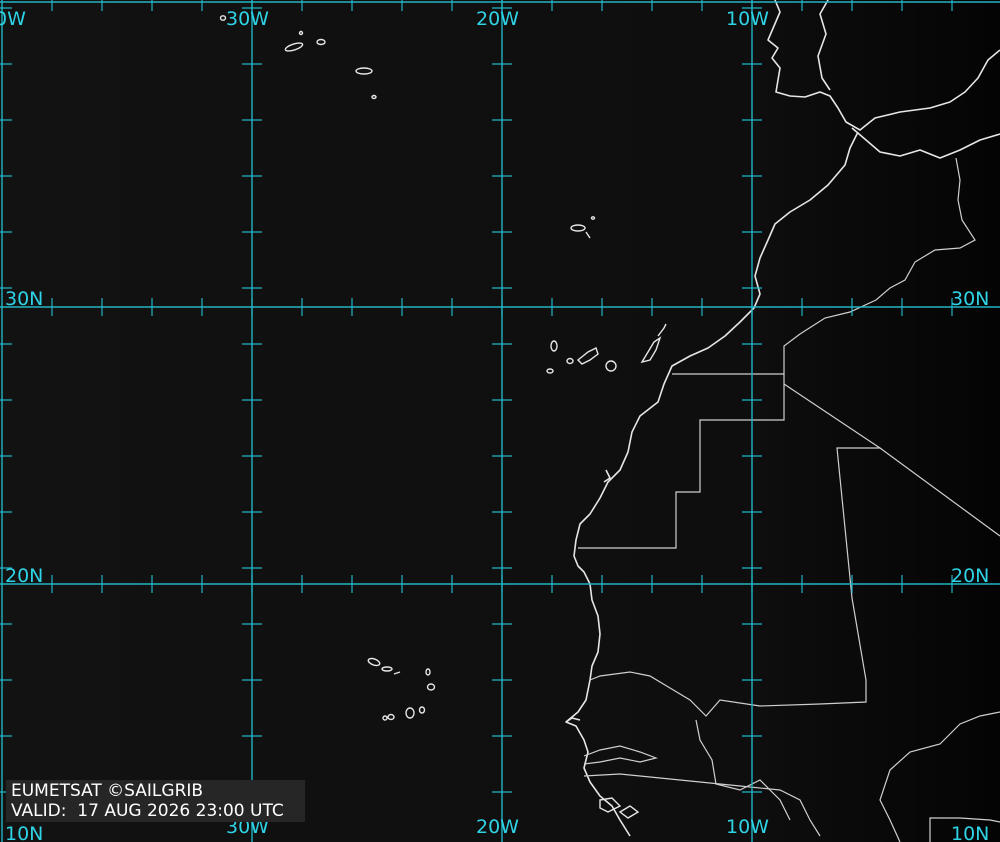 The image size is (1000, 842). Describe the element at coordinates (747, 19) in the screenshot. I see `lon-label-top-10w: 10W` at that location.